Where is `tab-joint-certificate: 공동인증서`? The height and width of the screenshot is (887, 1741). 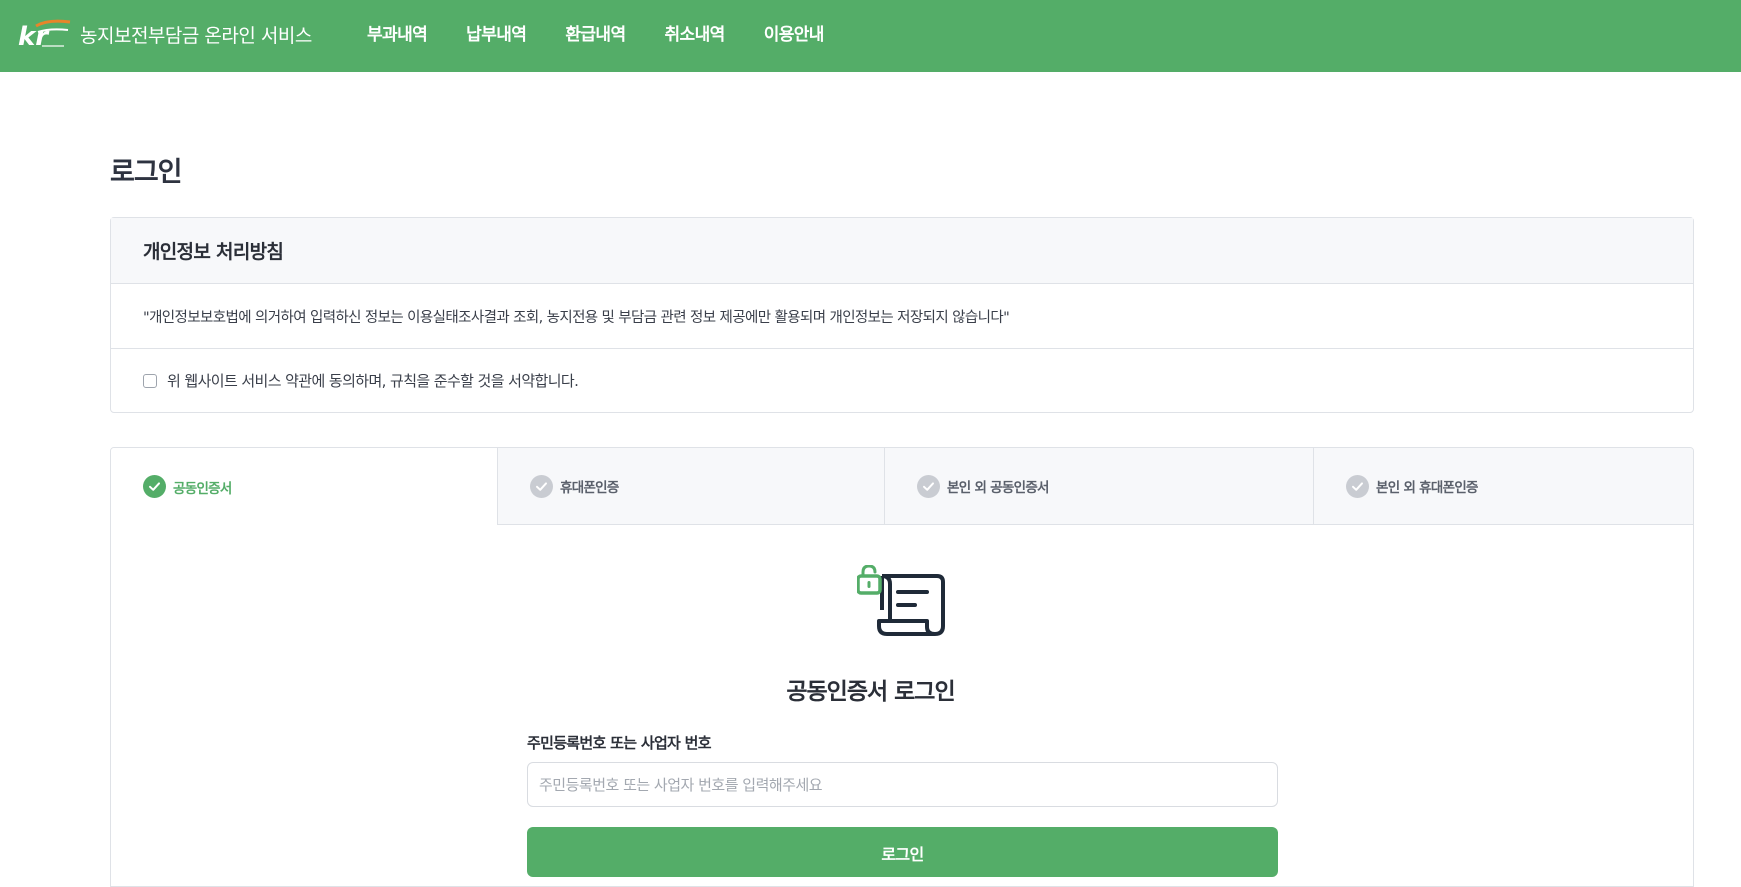
tab-joint-certificate: 공동인증서 is located at coordinates (304, 486).